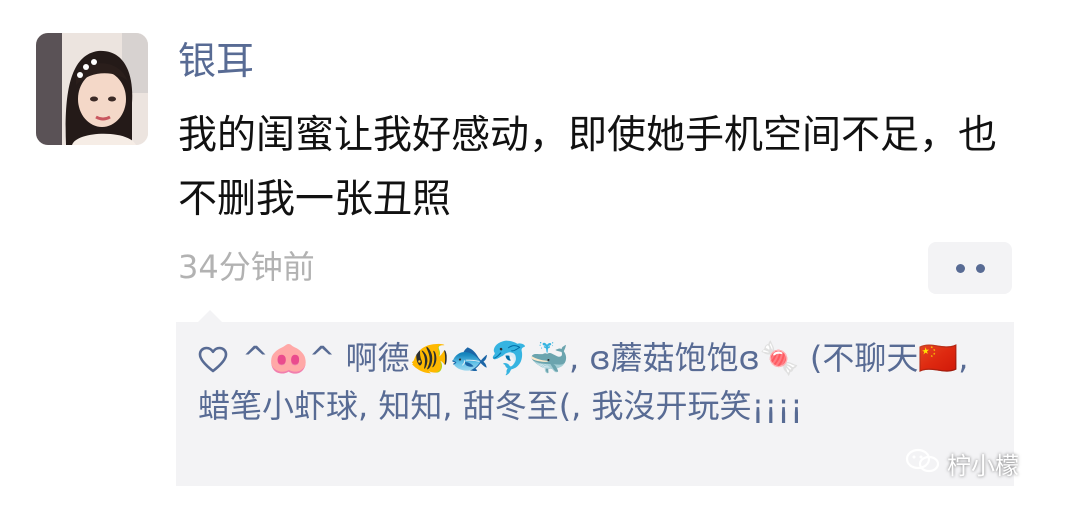 This screenshot has height=512, width=1065. What do you see at coordinates (960, 268) in the screenshot?
I see `more-dots-icon` at bounding box center [960, 268].